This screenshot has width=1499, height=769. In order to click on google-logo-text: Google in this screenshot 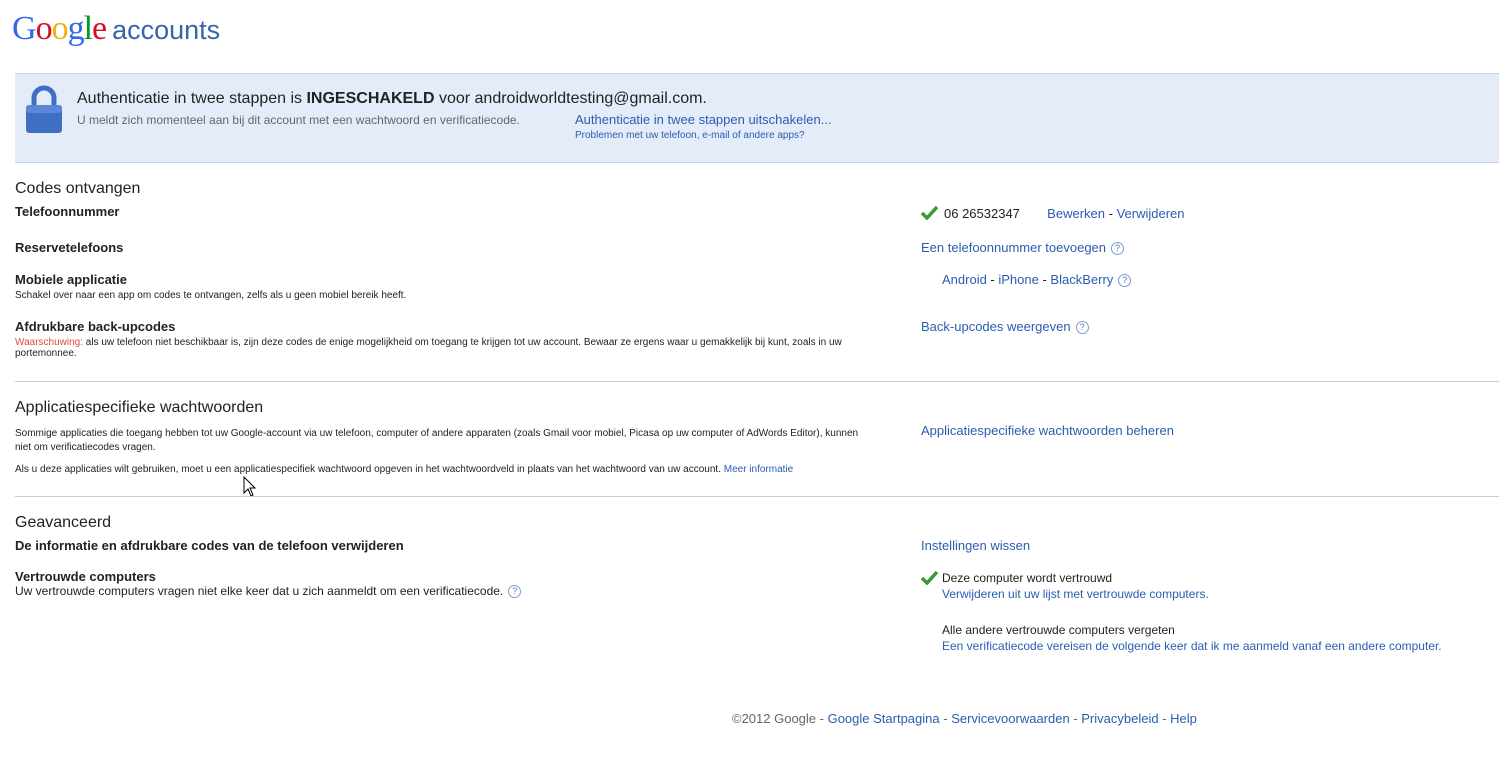, I will do `click(59, 28)`.